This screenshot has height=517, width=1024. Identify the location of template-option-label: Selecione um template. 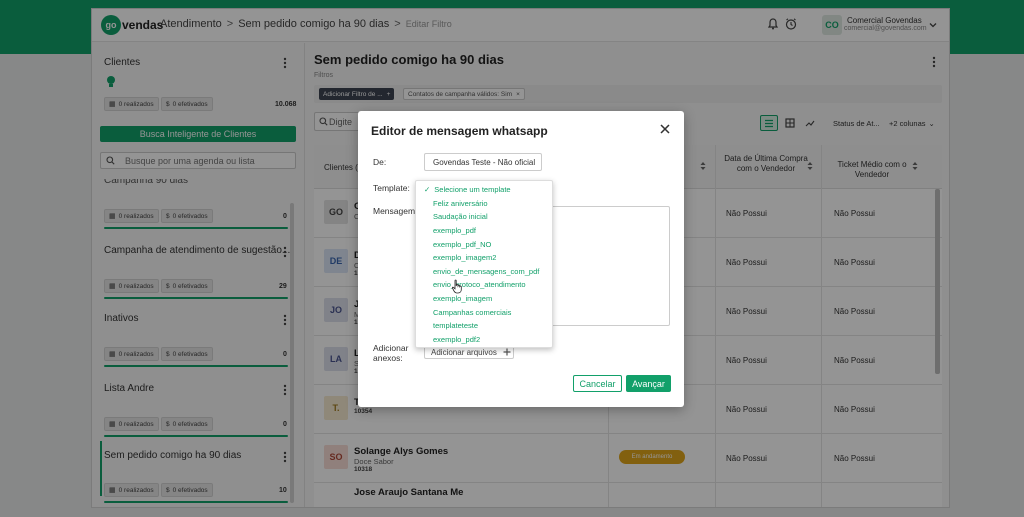
(472, 190).